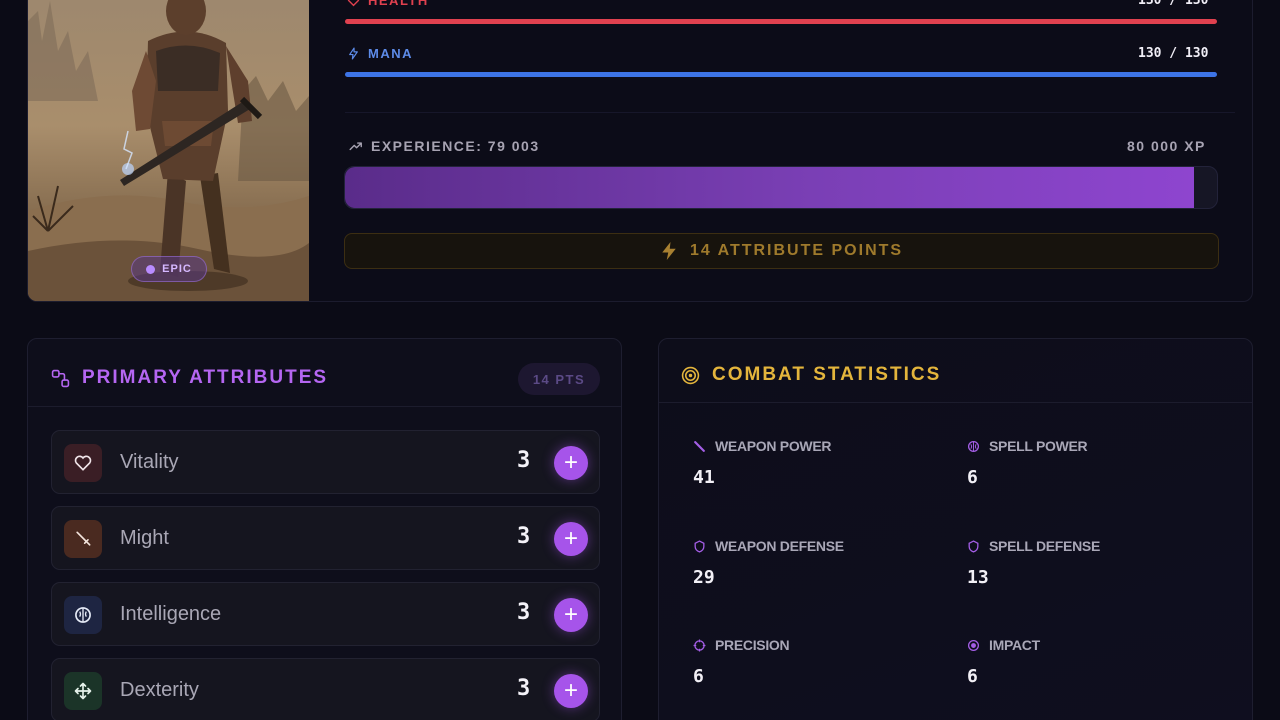 The image size is (1280, 720). What do you see at coordinates (177, 269) in the screenshot?
I see `rarity-label: EPIC` at bounding box center [177, 269].